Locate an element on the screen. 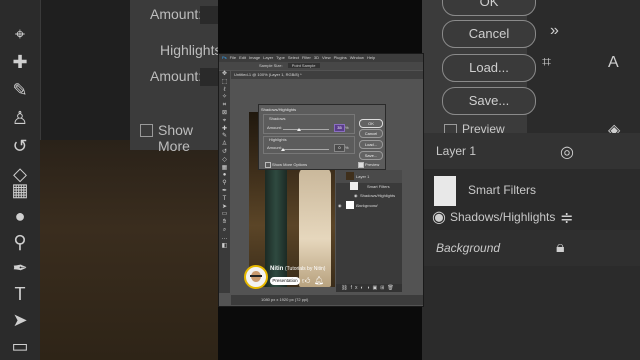  sample-size-label: Sample Size: is located at coordinates (271, 65).